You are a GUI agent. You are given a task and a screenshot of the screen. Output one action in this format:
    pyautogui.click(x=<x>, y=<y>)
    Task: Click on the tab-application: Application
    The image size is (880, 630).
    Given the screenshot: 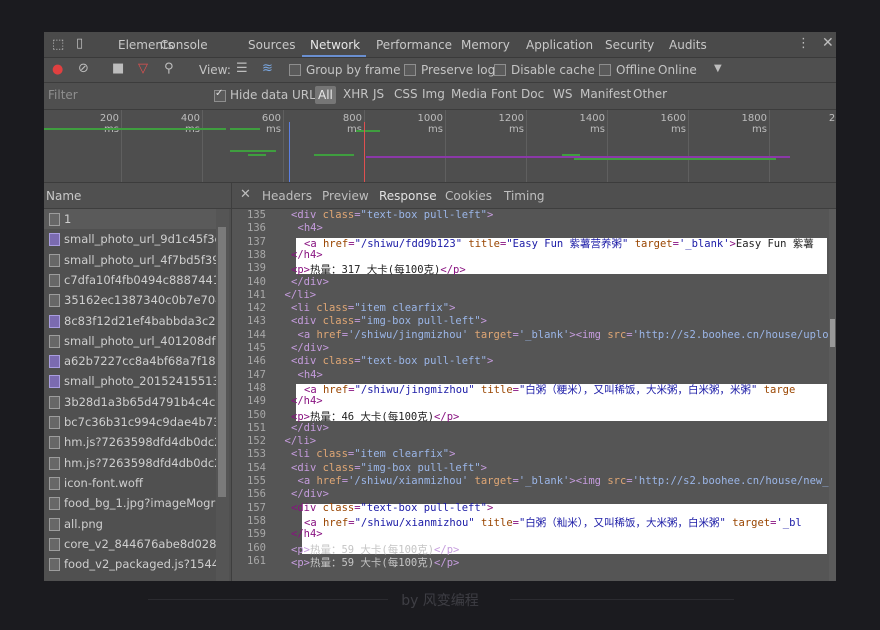 What is the action you would take?
    pyautogui.click(x=559, y=45)
    